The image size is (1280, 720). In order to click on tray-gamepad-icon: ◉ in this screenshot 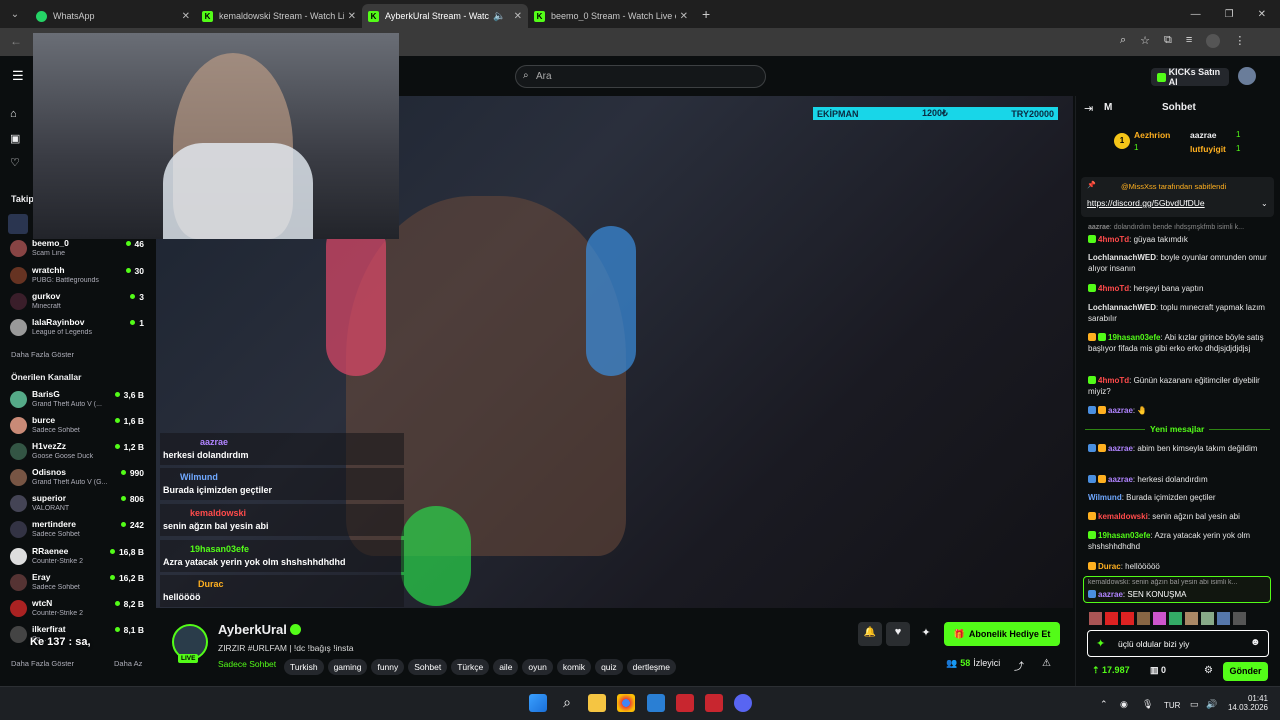, I will do `click(1124, 704)`.